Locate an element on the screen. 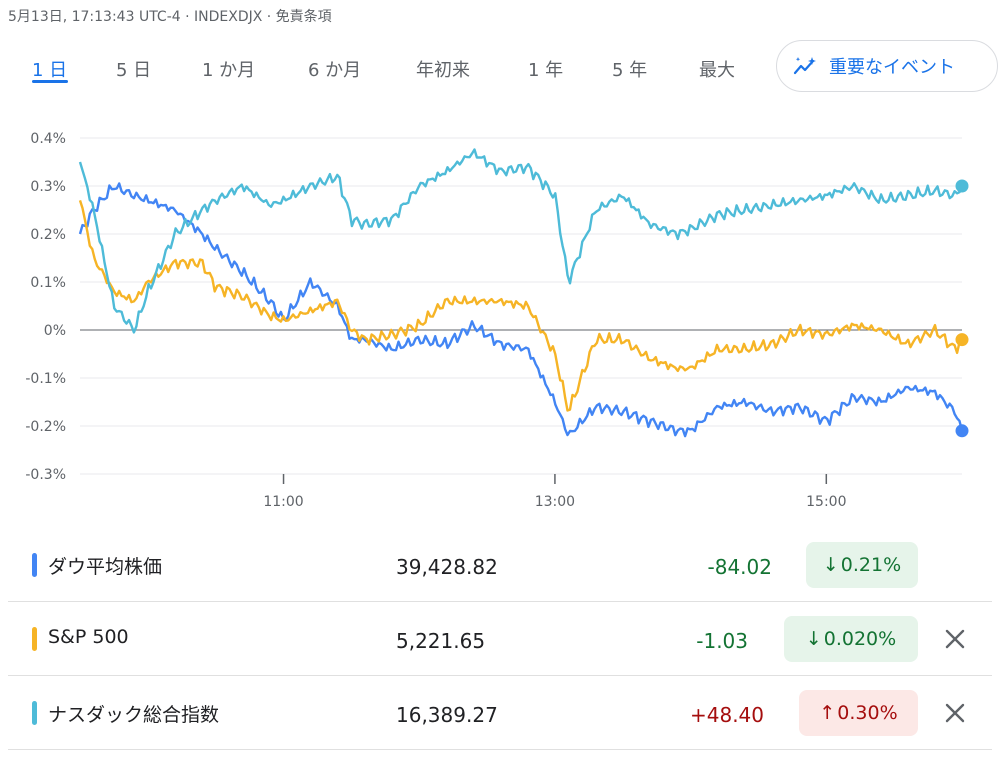  series-end-dot-nasdaq is located at coordinates (962, 186).